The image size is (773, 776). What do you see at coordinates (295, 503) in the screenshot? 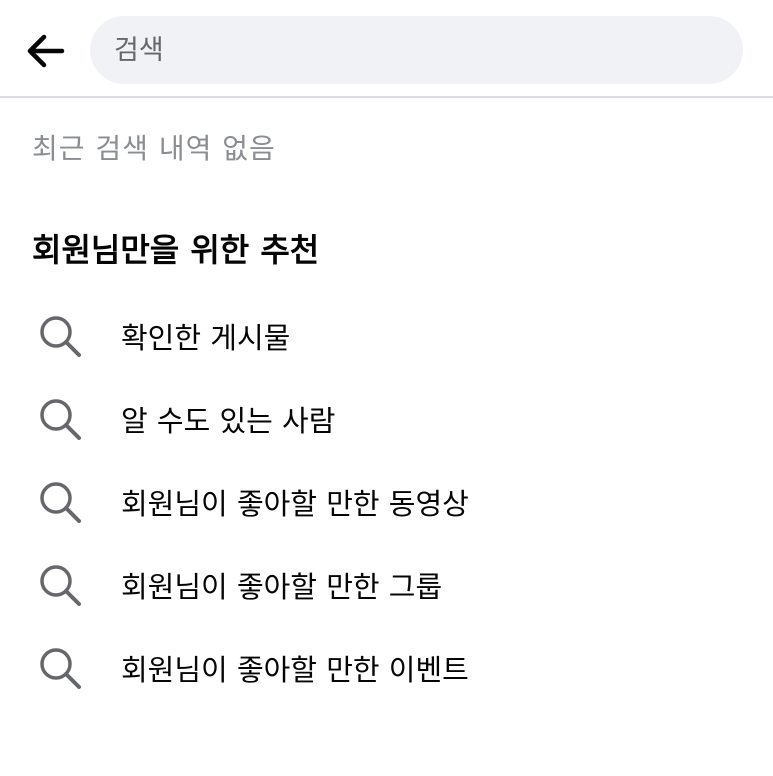
I see `list-item-label: 회원님이 좋아할 만한 동영상` at bounding box center [295, 503].